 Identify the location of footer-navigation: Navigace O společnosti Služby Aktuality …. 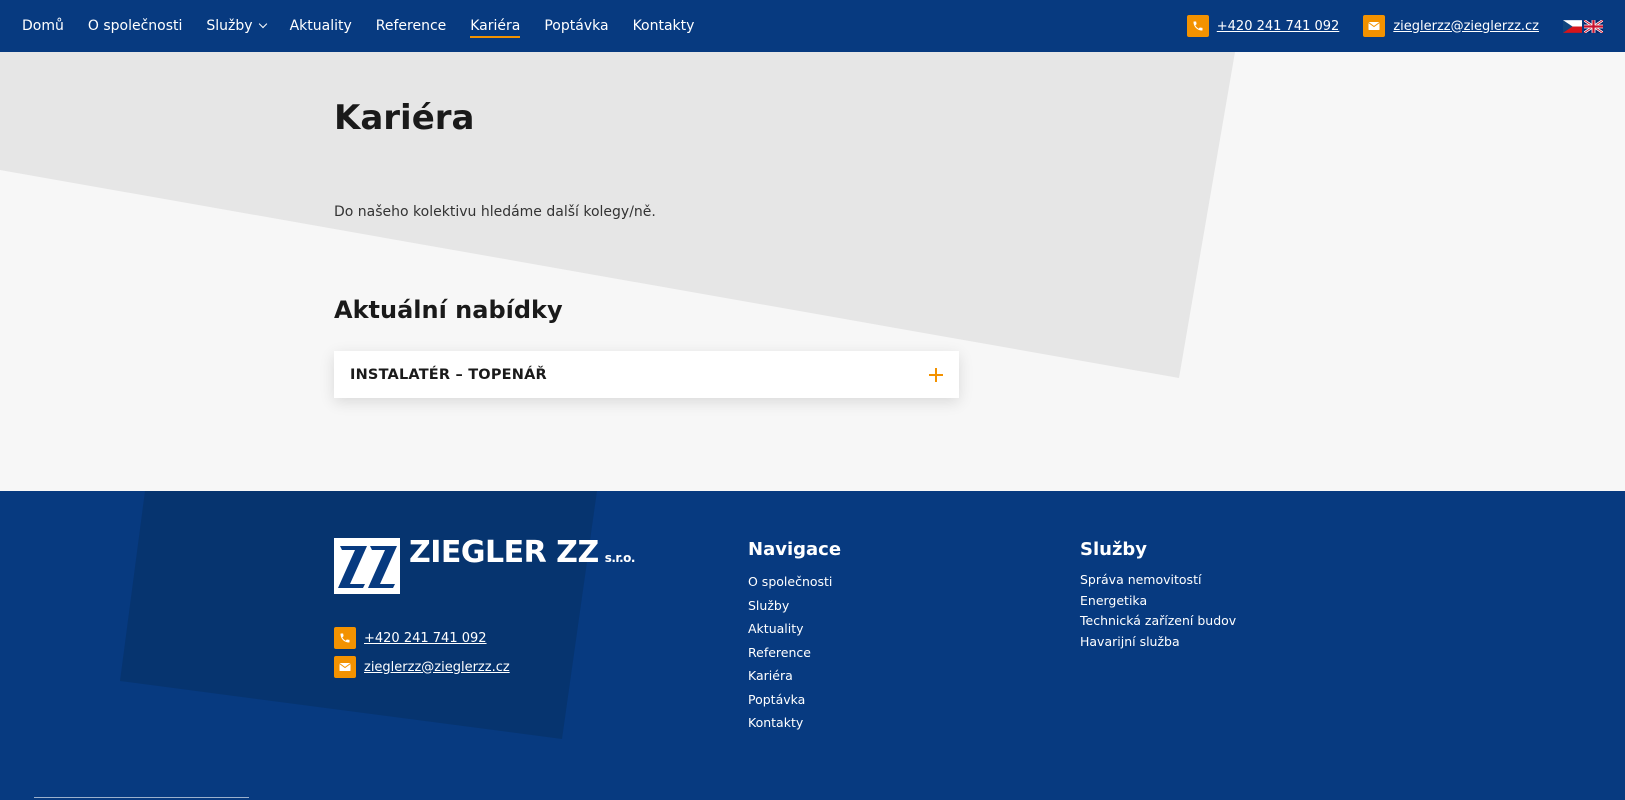
(794, 637).